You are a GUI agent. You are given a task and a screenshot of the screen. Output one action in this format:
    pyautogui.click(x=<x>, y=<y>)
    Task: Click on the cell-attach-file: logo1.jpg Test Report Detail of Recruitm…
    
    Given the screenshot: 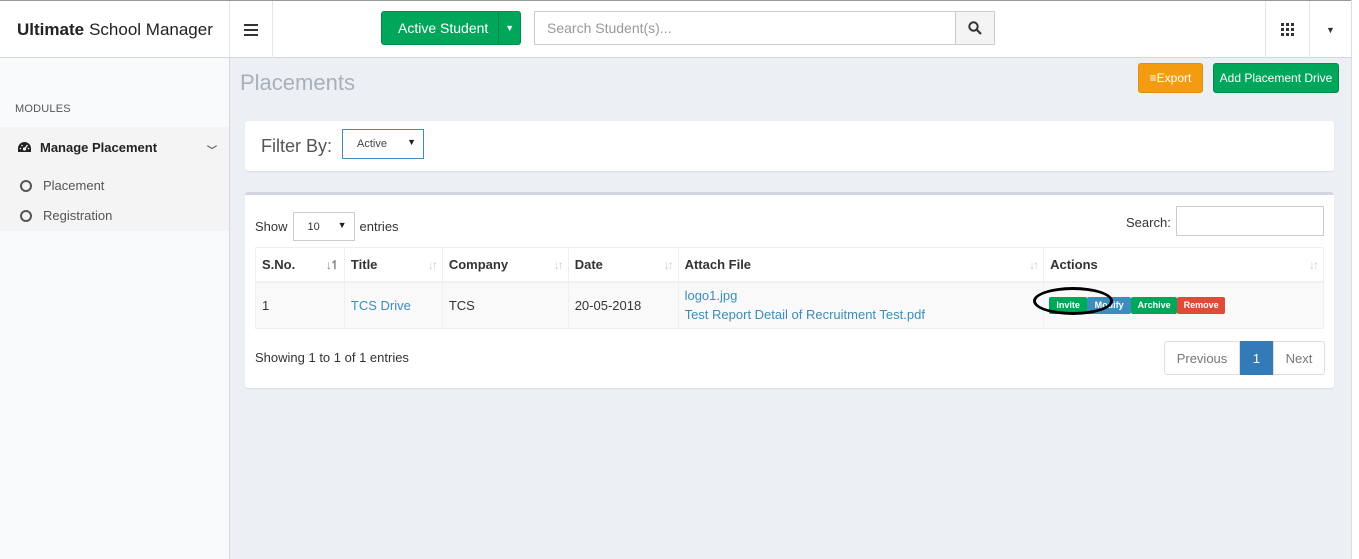 What is the action you would take?
    pyautogui.click(x=861, y=305)
    